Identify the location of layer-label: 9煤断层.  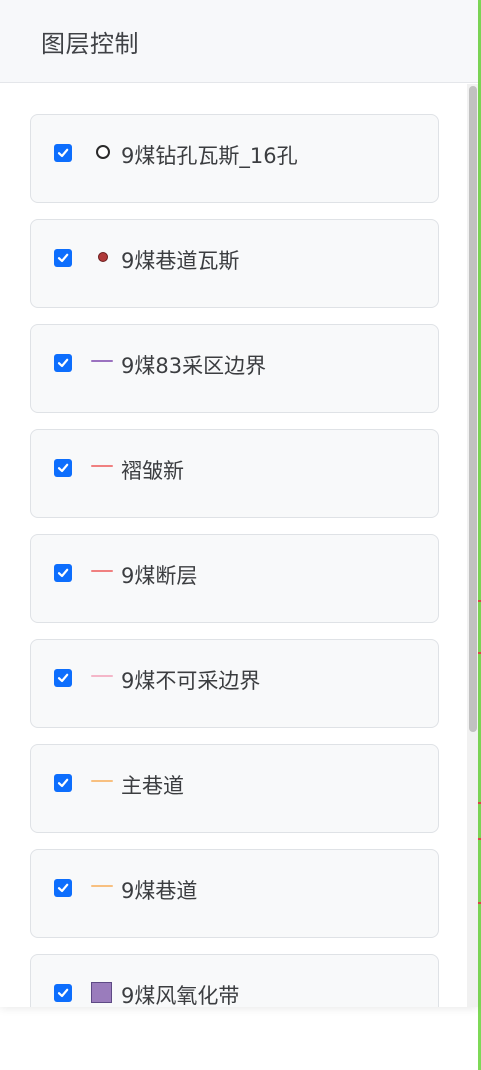
(159, 576).